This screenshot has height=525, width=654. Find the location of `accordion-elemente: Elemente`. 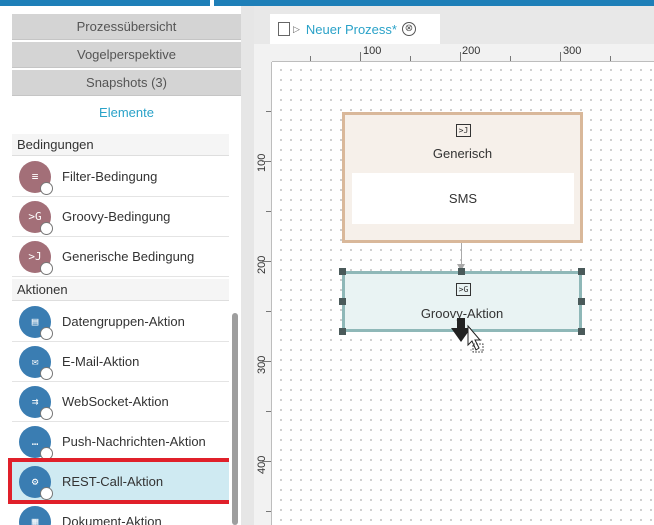

accordion-elemente: Elemente is located at coordinates (126, 112).